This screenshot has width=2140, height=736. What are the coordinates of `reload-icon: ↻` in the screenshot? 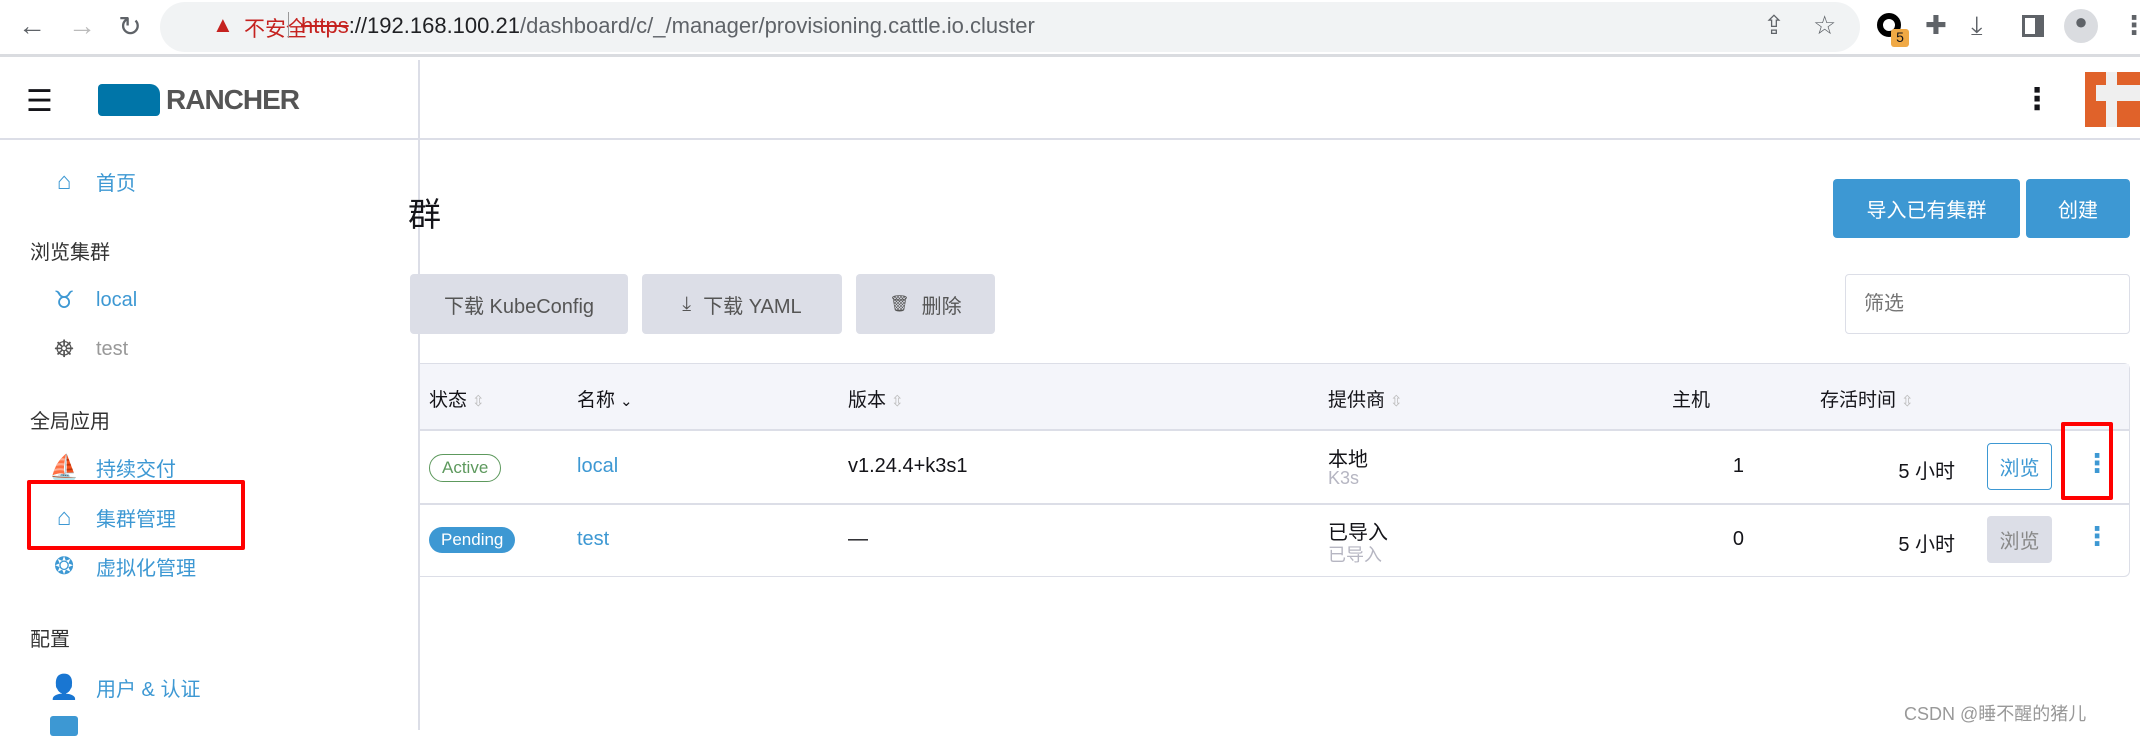 It's located at (130, 26).